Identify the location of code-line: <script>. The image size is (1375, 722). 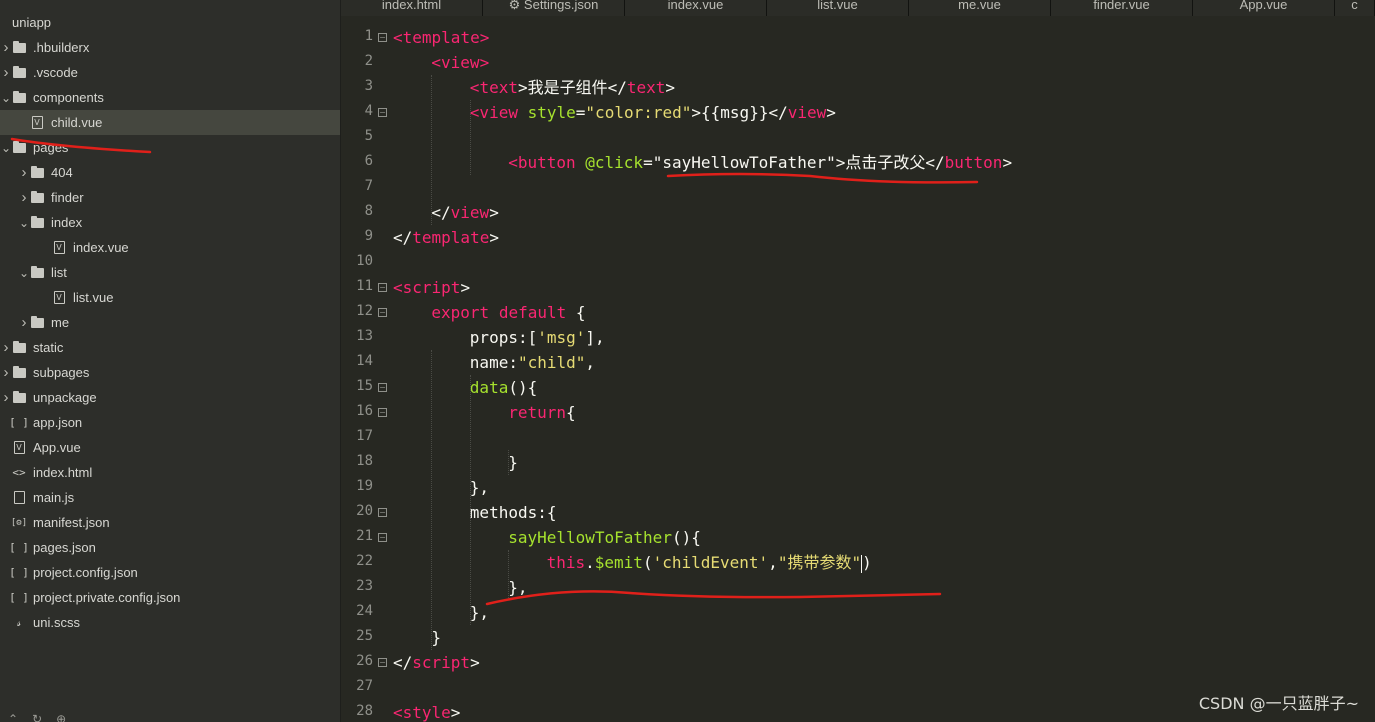
(431, 287).